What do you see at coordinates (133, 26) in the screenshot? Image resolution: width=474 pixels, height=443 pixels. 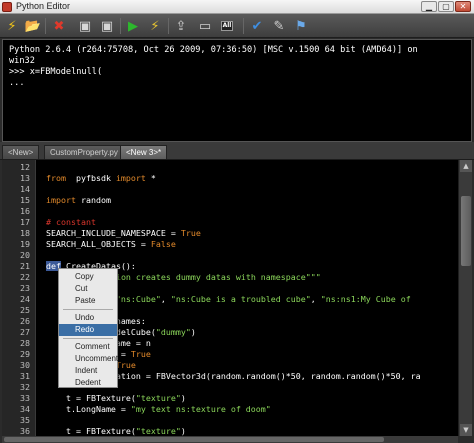 I see `run-icon: ▶` at bounding box center [133, 26].